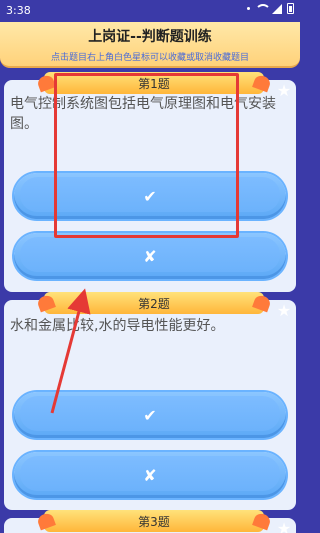 The width and height of the screenshot is (320, 533). What do you see at coordinates (143, 114) in the screenshot?
I see `question-text: 电气控制系统图包括电气原理图和电气安装图。` at bounding box center [143, 114].